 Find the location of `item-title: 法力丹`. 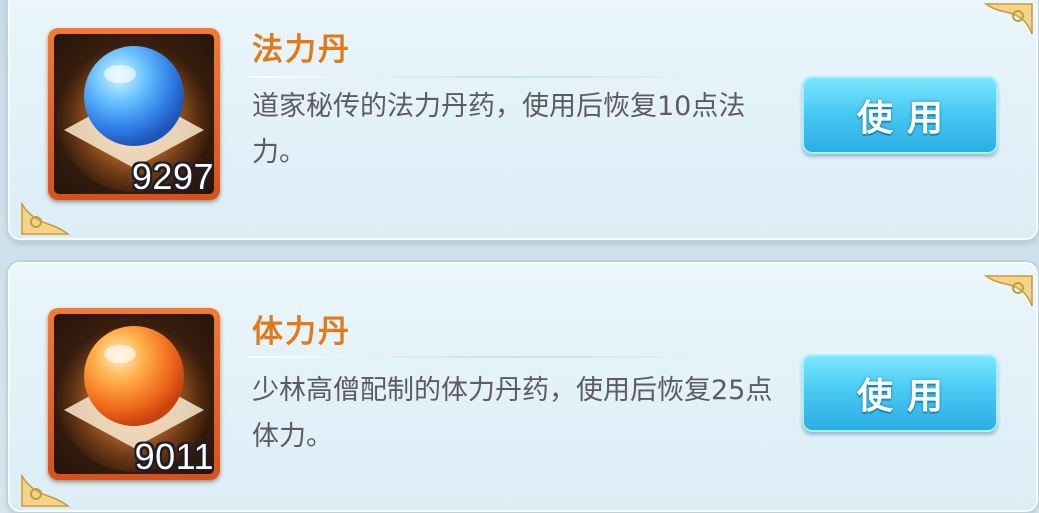

item-title: 法力丹 is located at coordinates (301, 50).